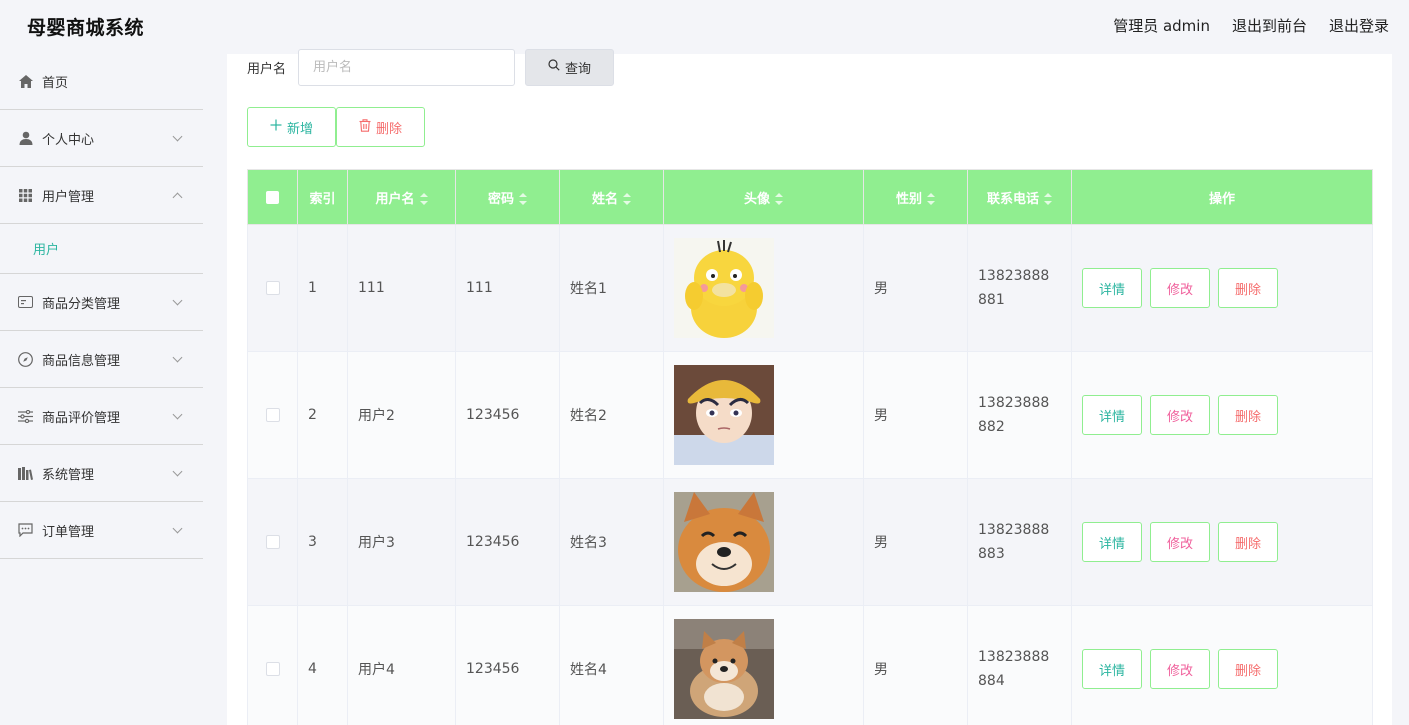  What do you see at coordinates (86, 28) in the screenshot?
I see `app-title: 母婴商城系统` at bounding box center [86, 28].